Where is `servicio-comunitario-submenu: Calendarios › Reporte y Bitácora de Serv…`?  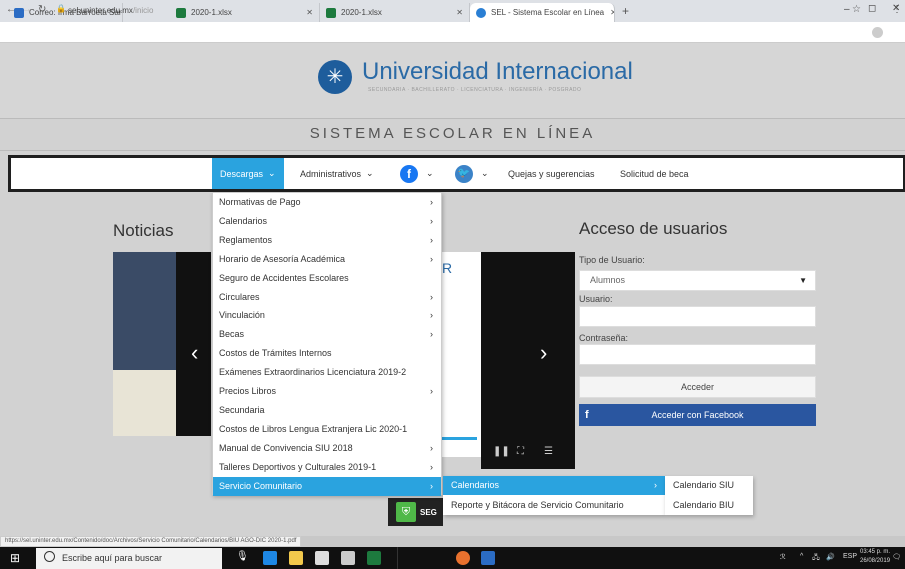 servicio-comunitario-submenu: Calendarios › Reporte y Bitácora de Serv… is located at coordinates (554, 495).